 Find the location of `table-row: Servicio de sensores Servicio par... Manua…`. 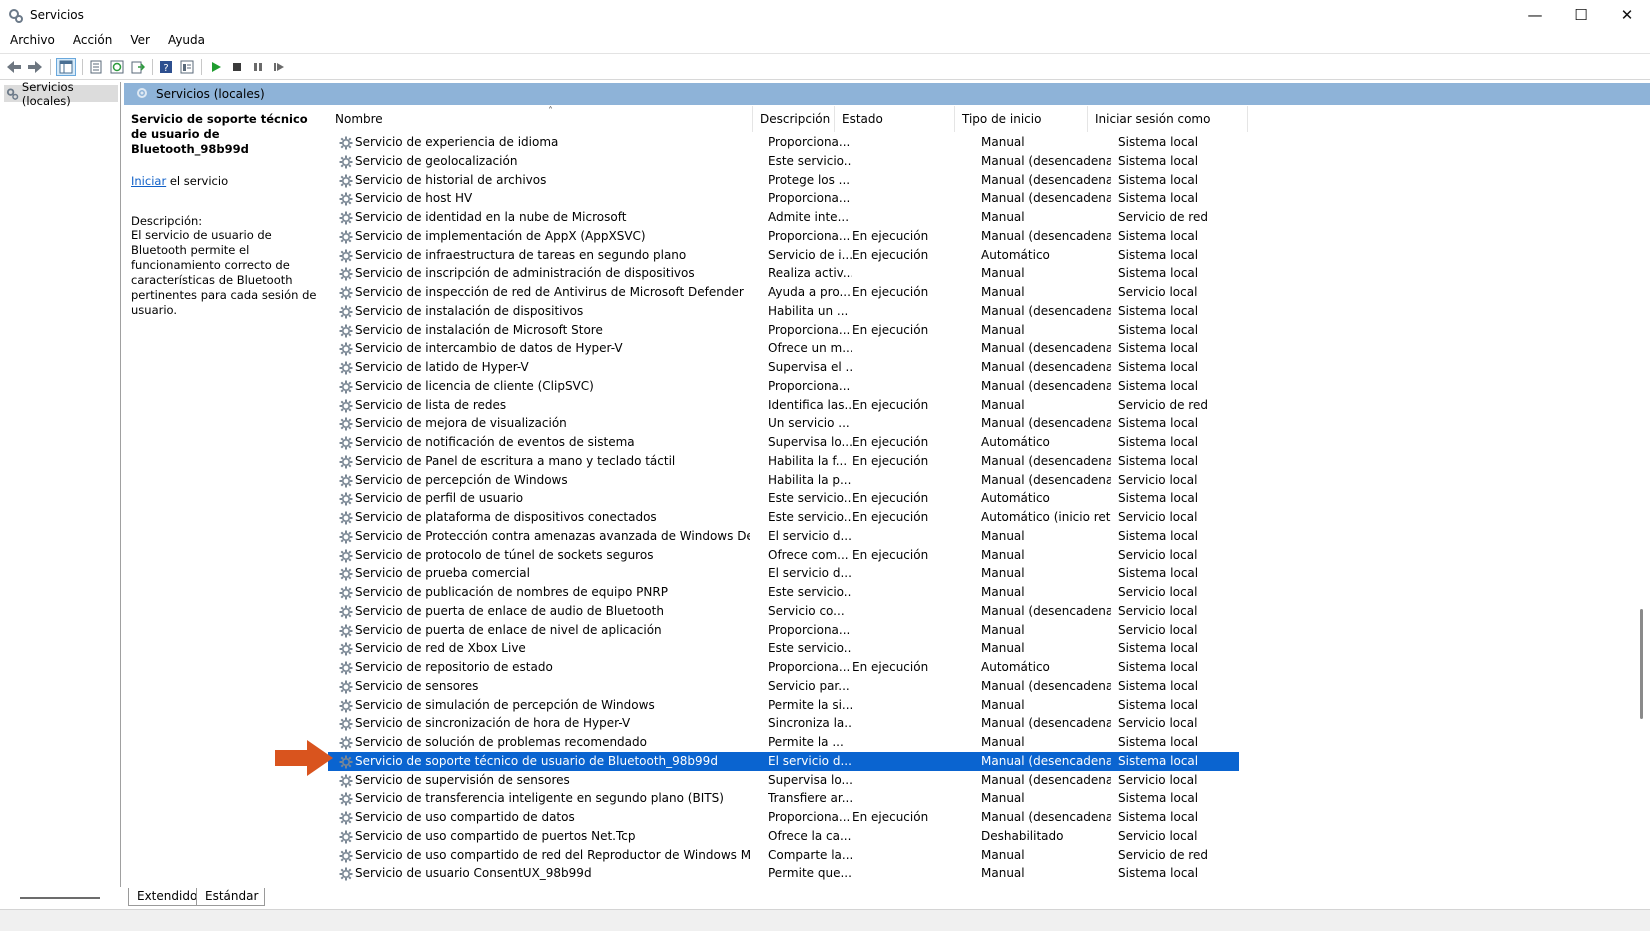

table-row: Servicio de sensores Servicio par... Manua… is located at coordinates (783, 686).